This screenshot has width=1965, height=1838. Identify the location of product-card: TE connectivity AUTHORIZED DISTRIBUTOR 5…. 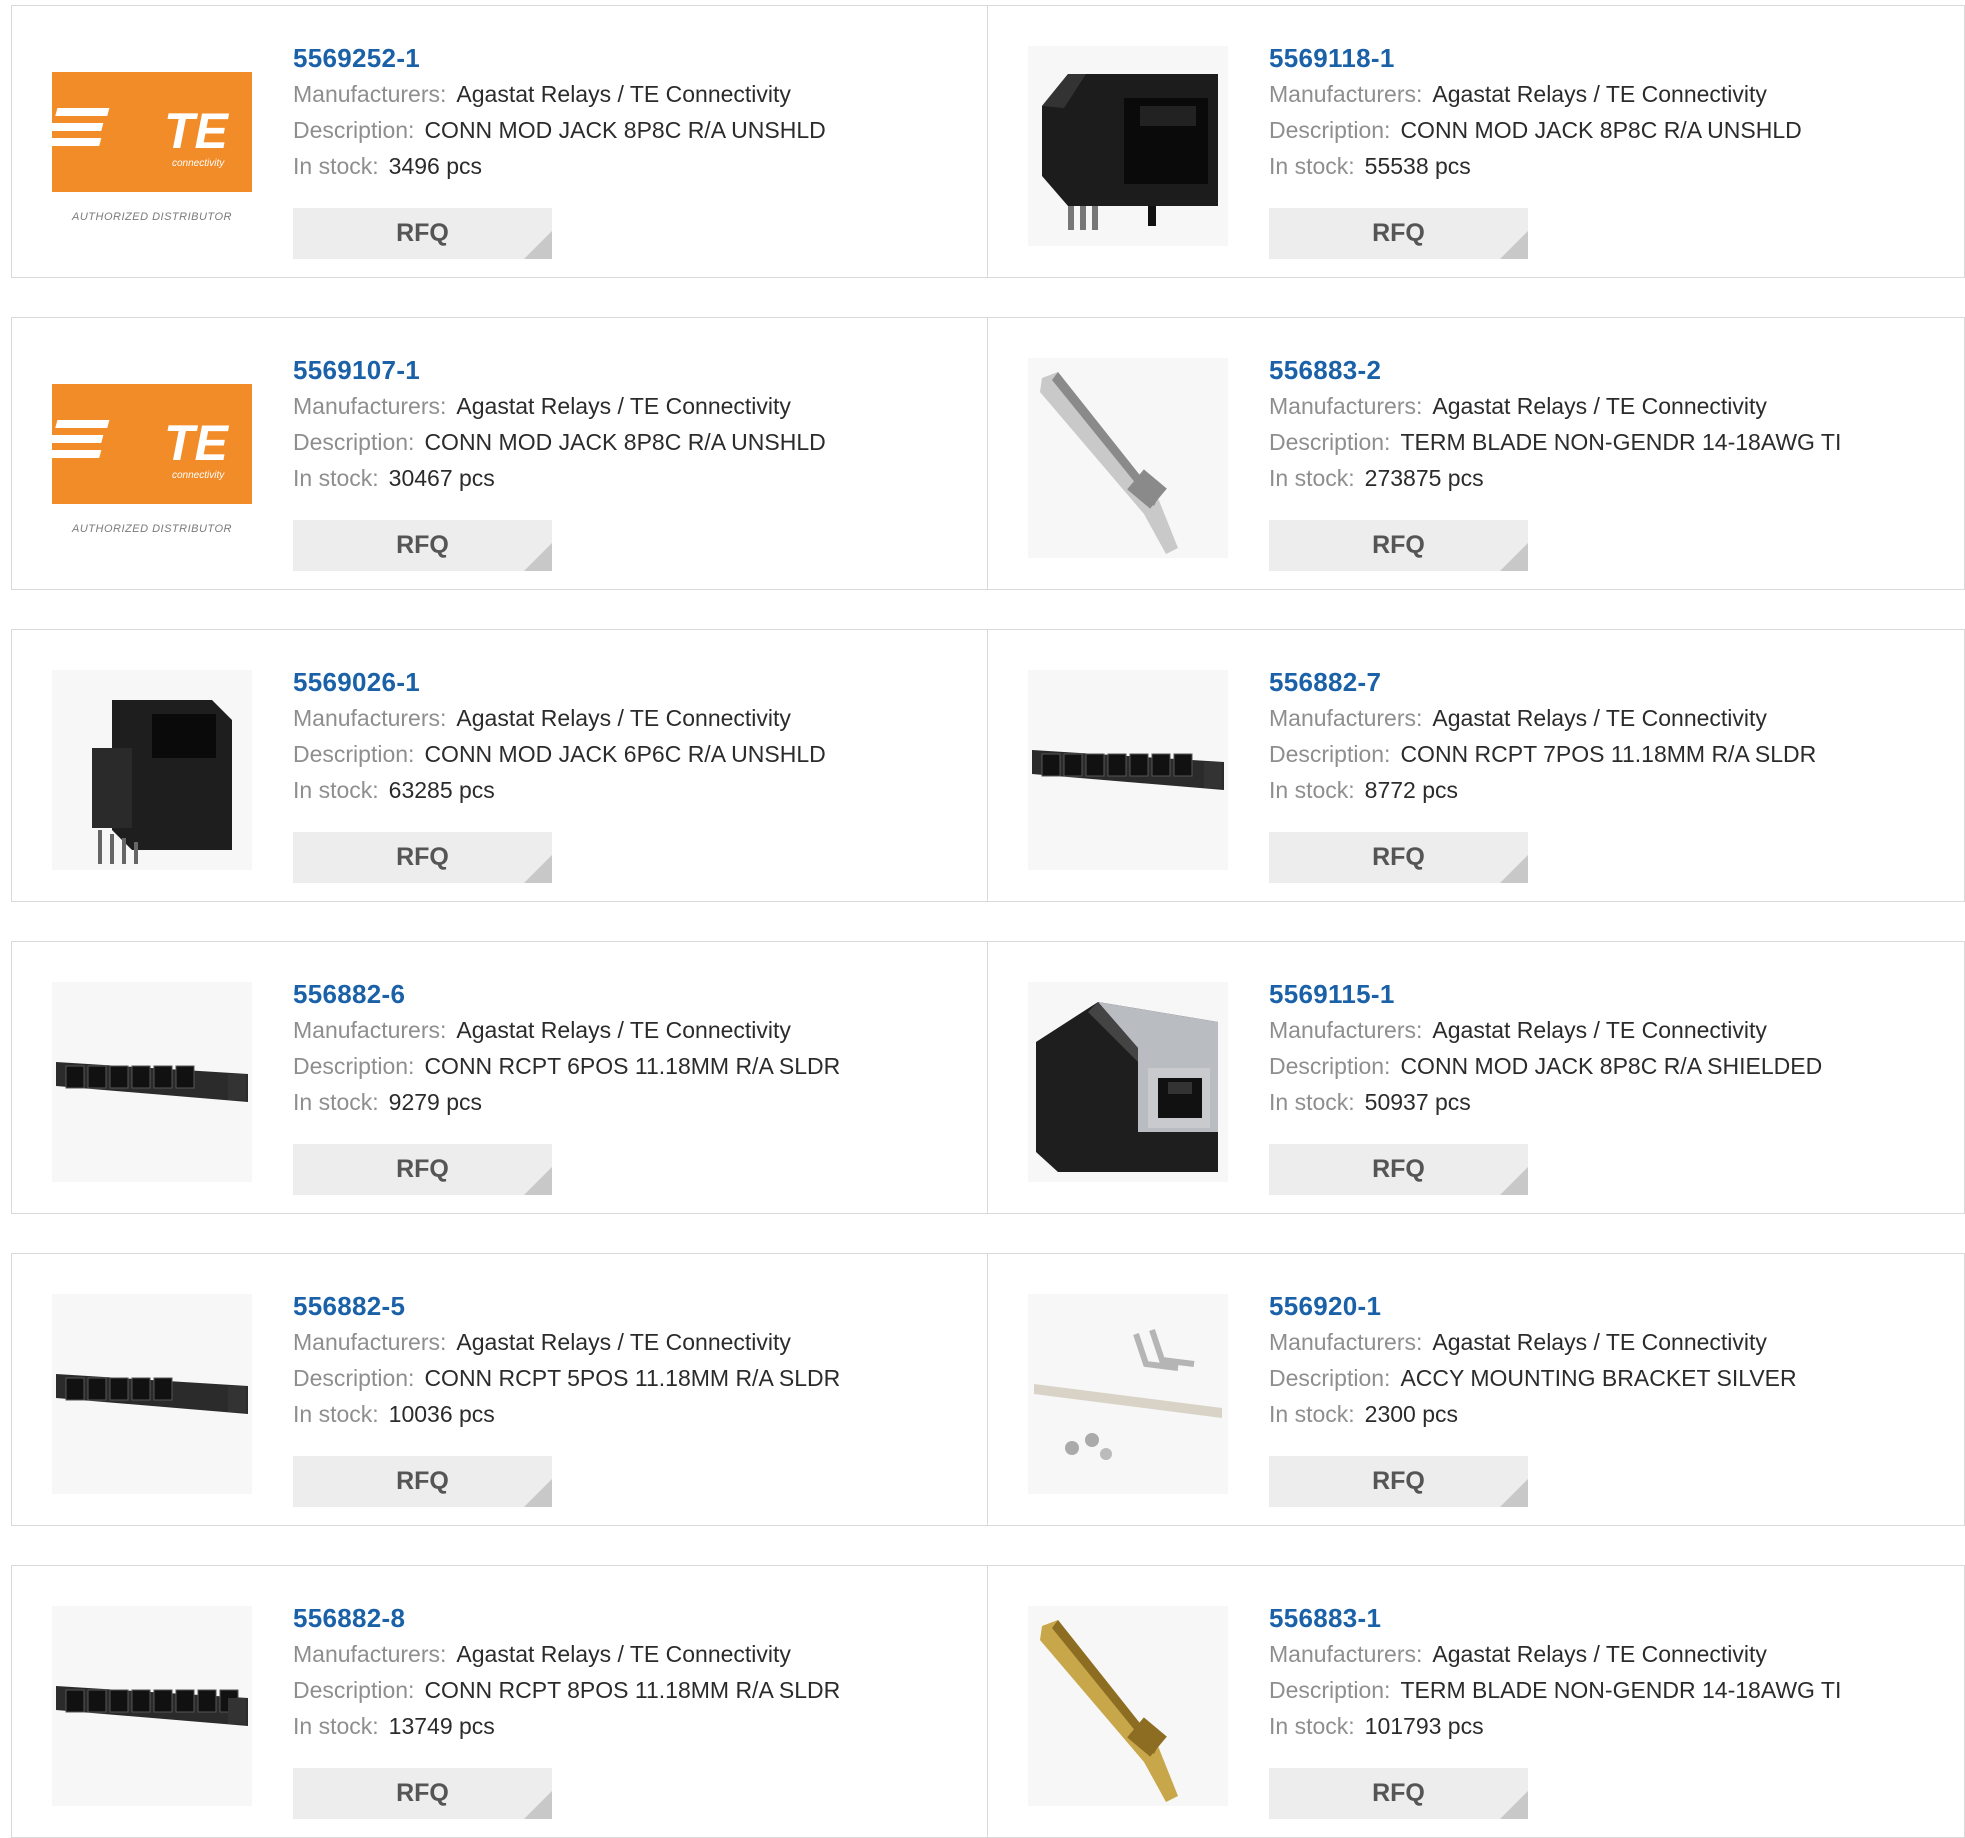
(499, 141).